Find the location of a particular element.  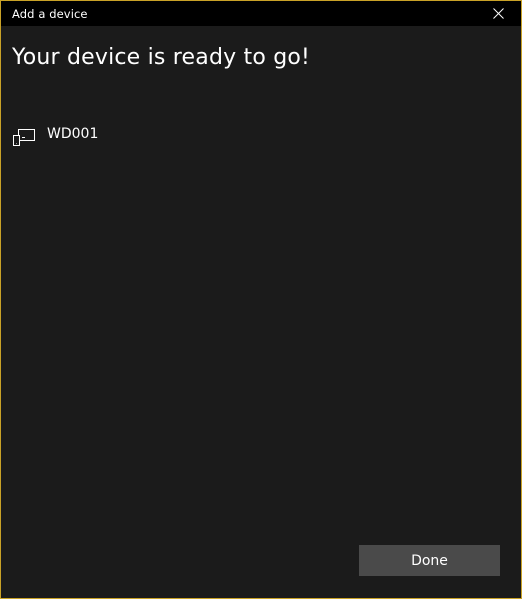

device-name: WD001 is located at coordinates (73, 134).